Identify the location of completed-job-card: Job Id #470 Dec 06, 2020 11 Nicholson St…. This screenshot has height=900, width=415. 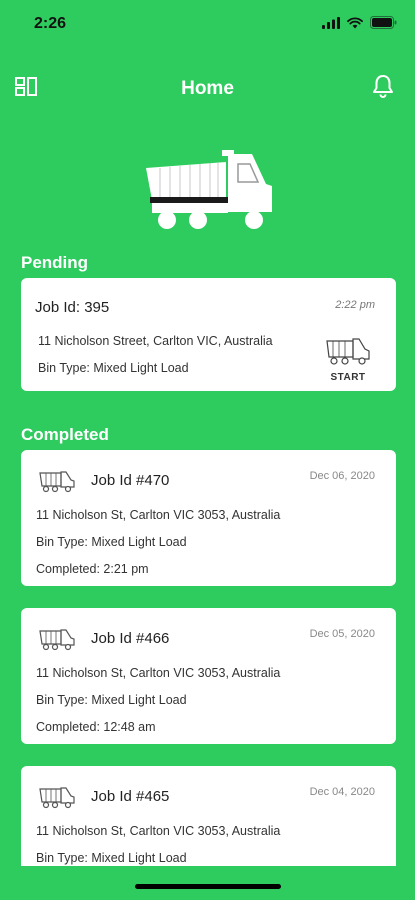
(208, 518).